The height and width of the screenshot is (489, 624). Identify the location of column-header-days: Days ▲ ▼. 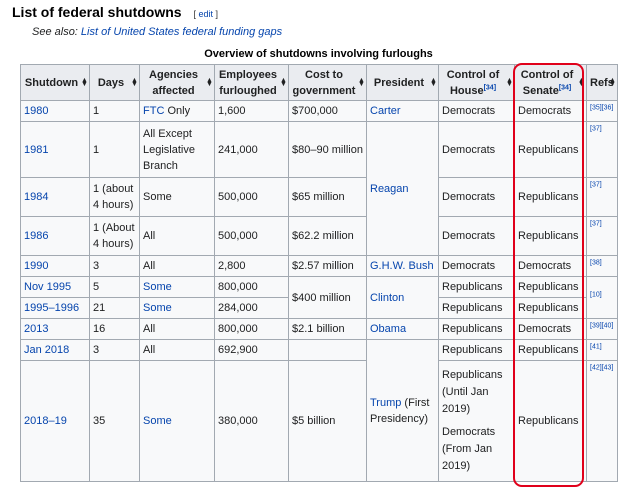
(114, 82).